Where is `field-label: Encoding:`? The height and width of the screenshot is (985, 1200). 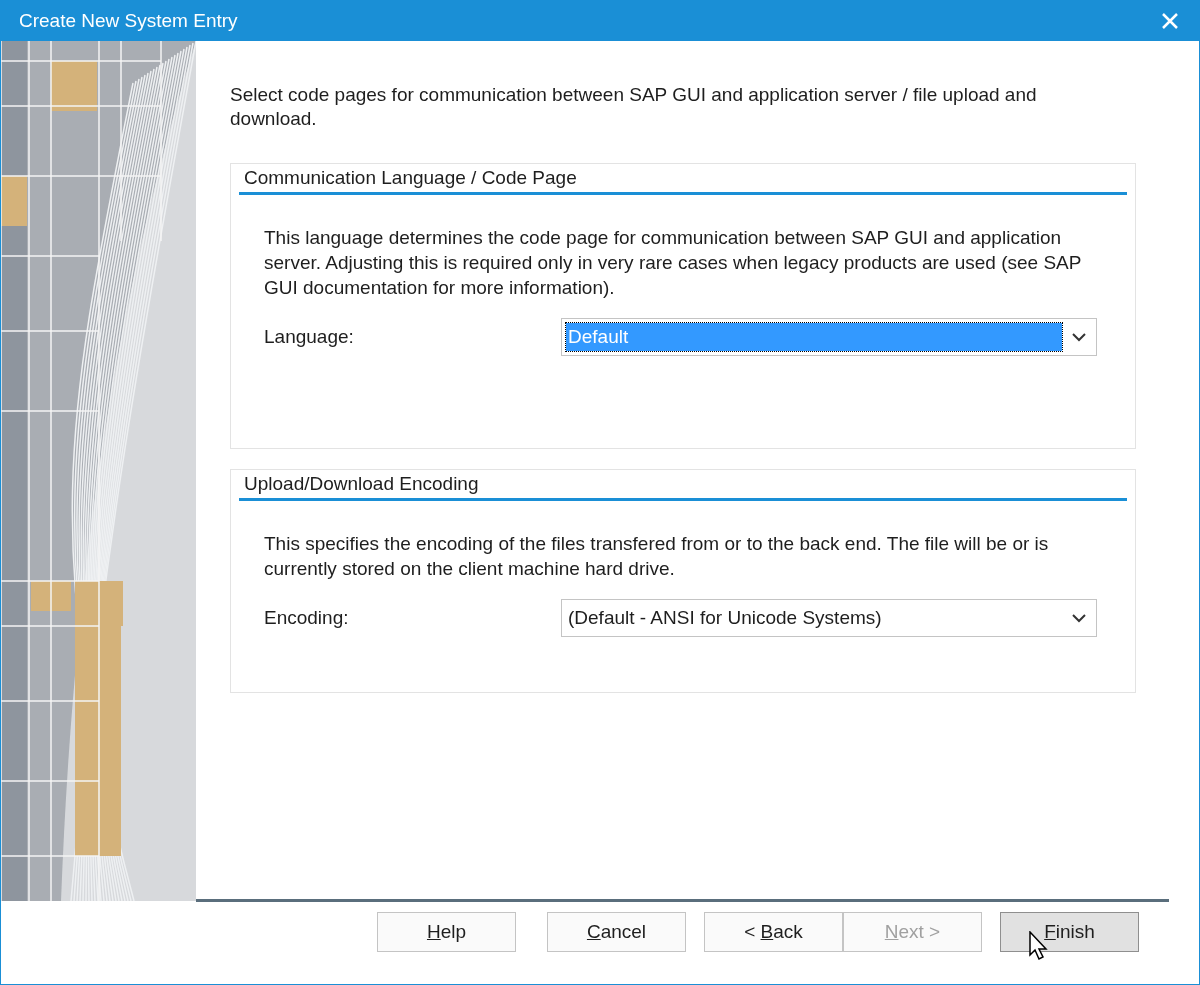 field-label: Encoding: is located at coordinates (307, 617).